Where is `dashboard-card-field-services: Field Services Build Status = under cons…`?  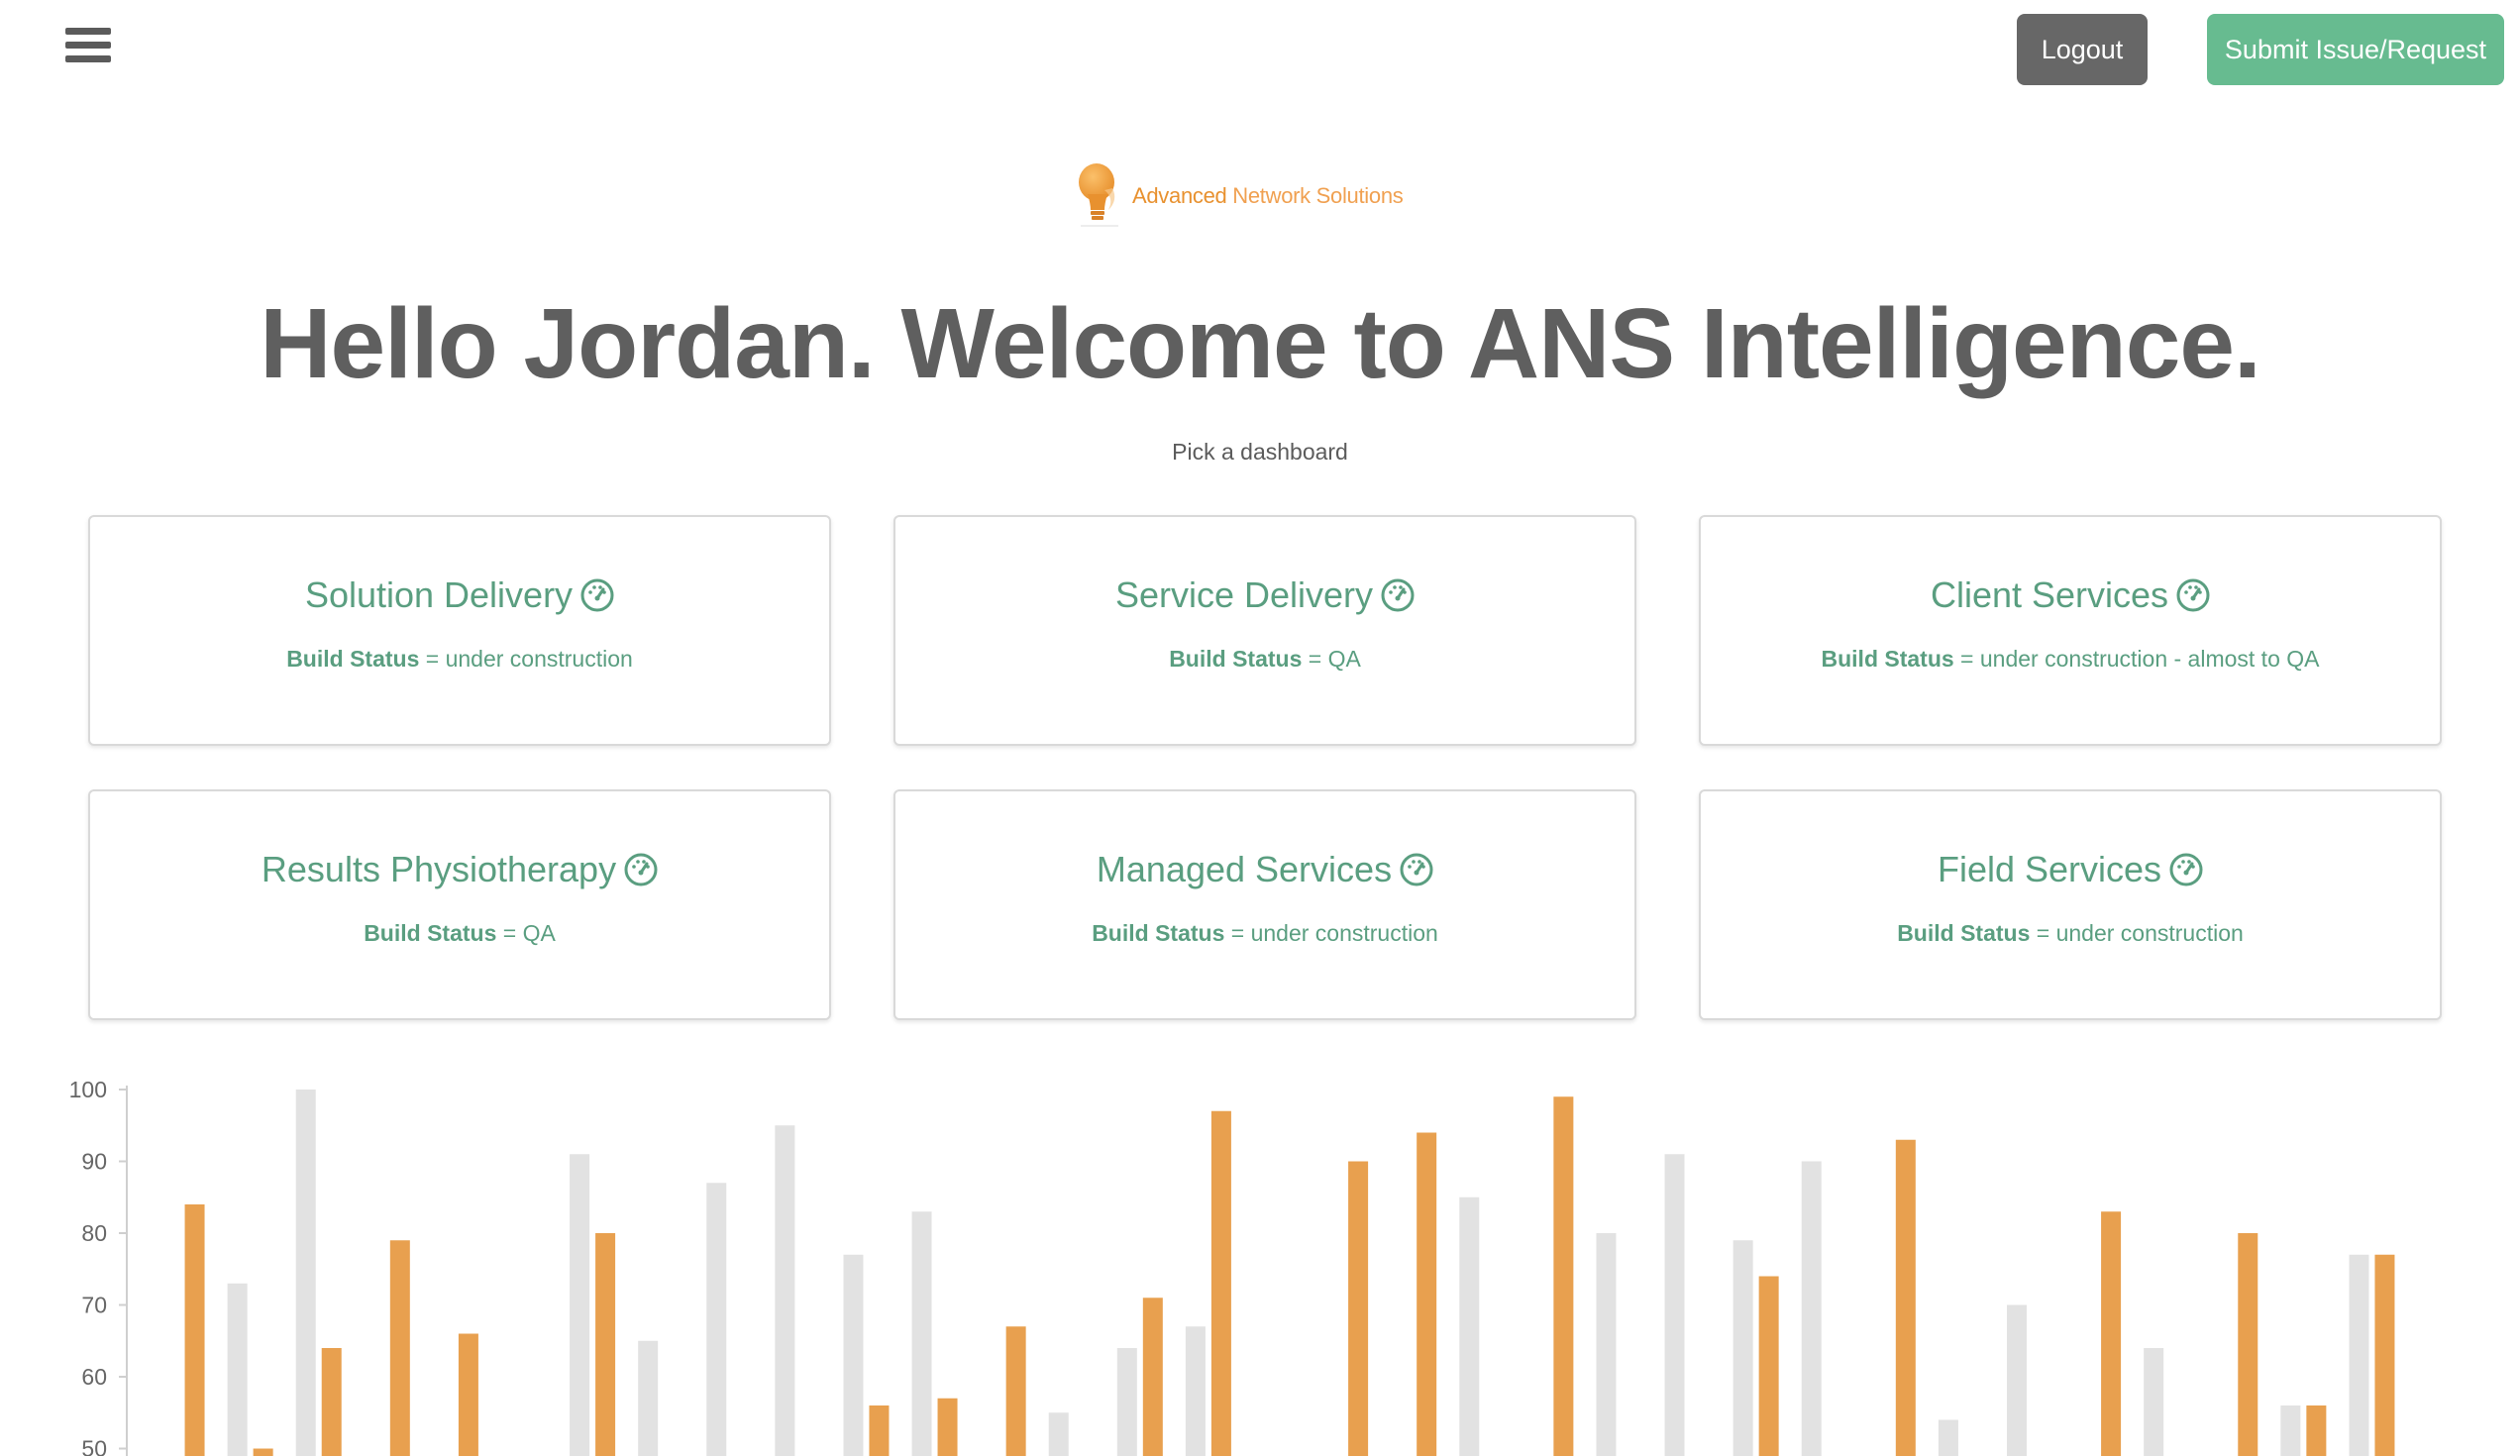
dashboard-card-field-services: Field Services Build Status = under cons… is located at coordinates (2070, 904).